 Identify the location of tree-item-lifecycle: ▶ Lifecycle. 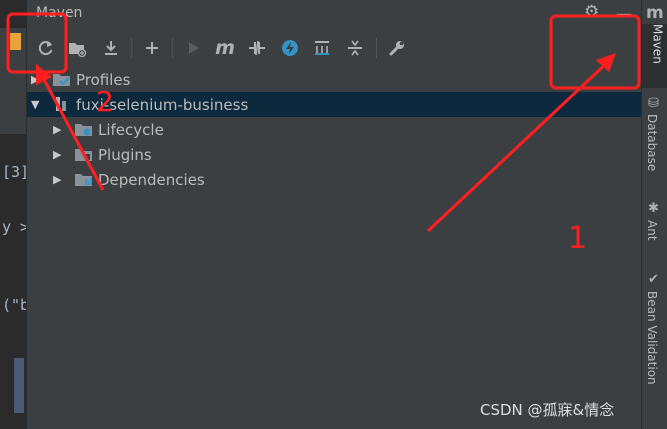
(334, 129).